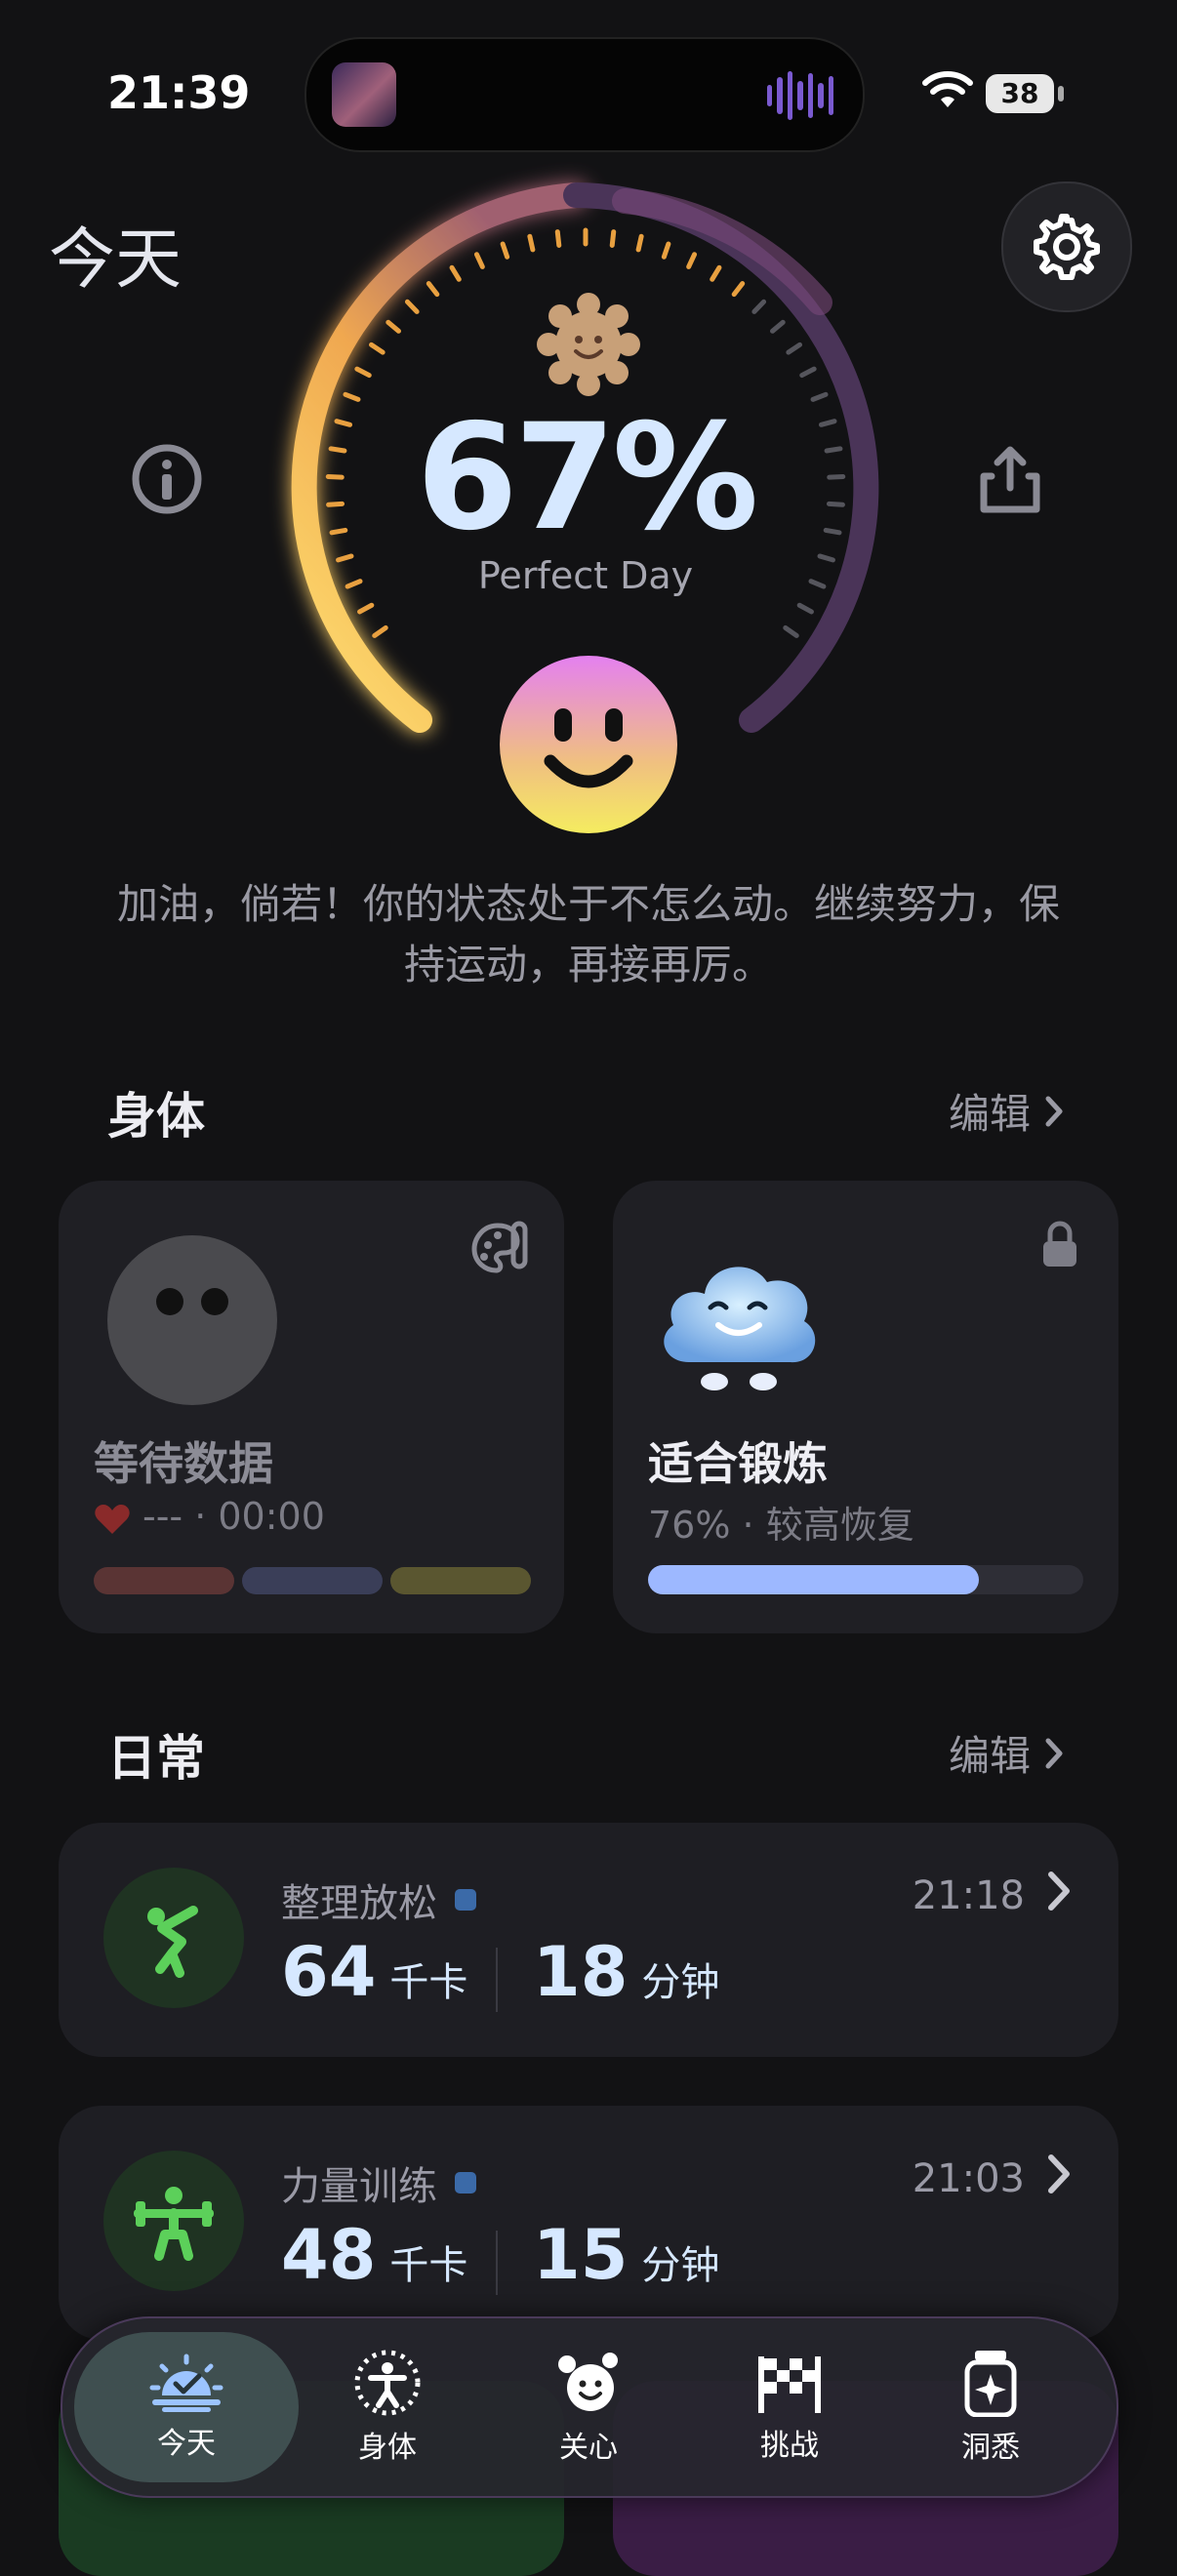 The height and width of the screenshot is (2576, 1177). Describe the element at coordinates (990, 1756) in the screenshot. I see `daily-edit-label: 编辑` at that location.